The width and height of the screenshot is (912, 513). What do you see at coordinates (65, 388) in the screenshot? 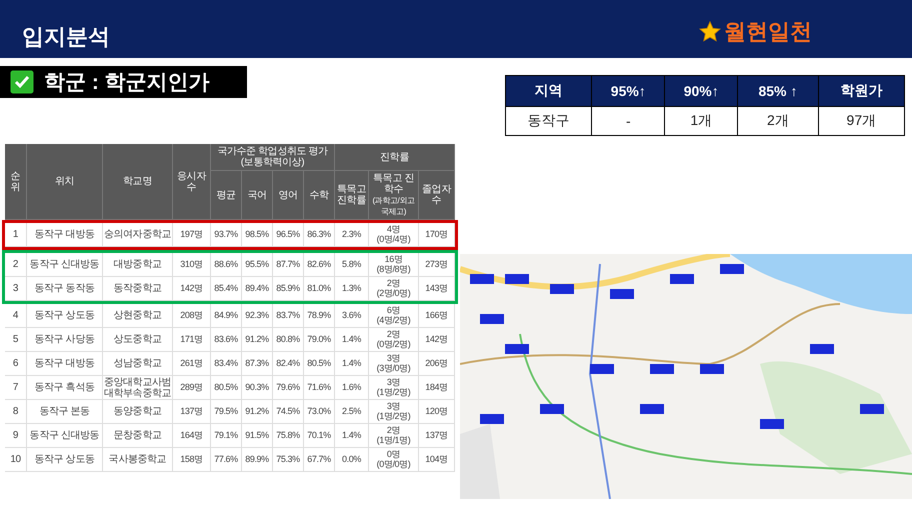
I see `table-cell: 동작구 흑석동` at bounding box center [65, 388].